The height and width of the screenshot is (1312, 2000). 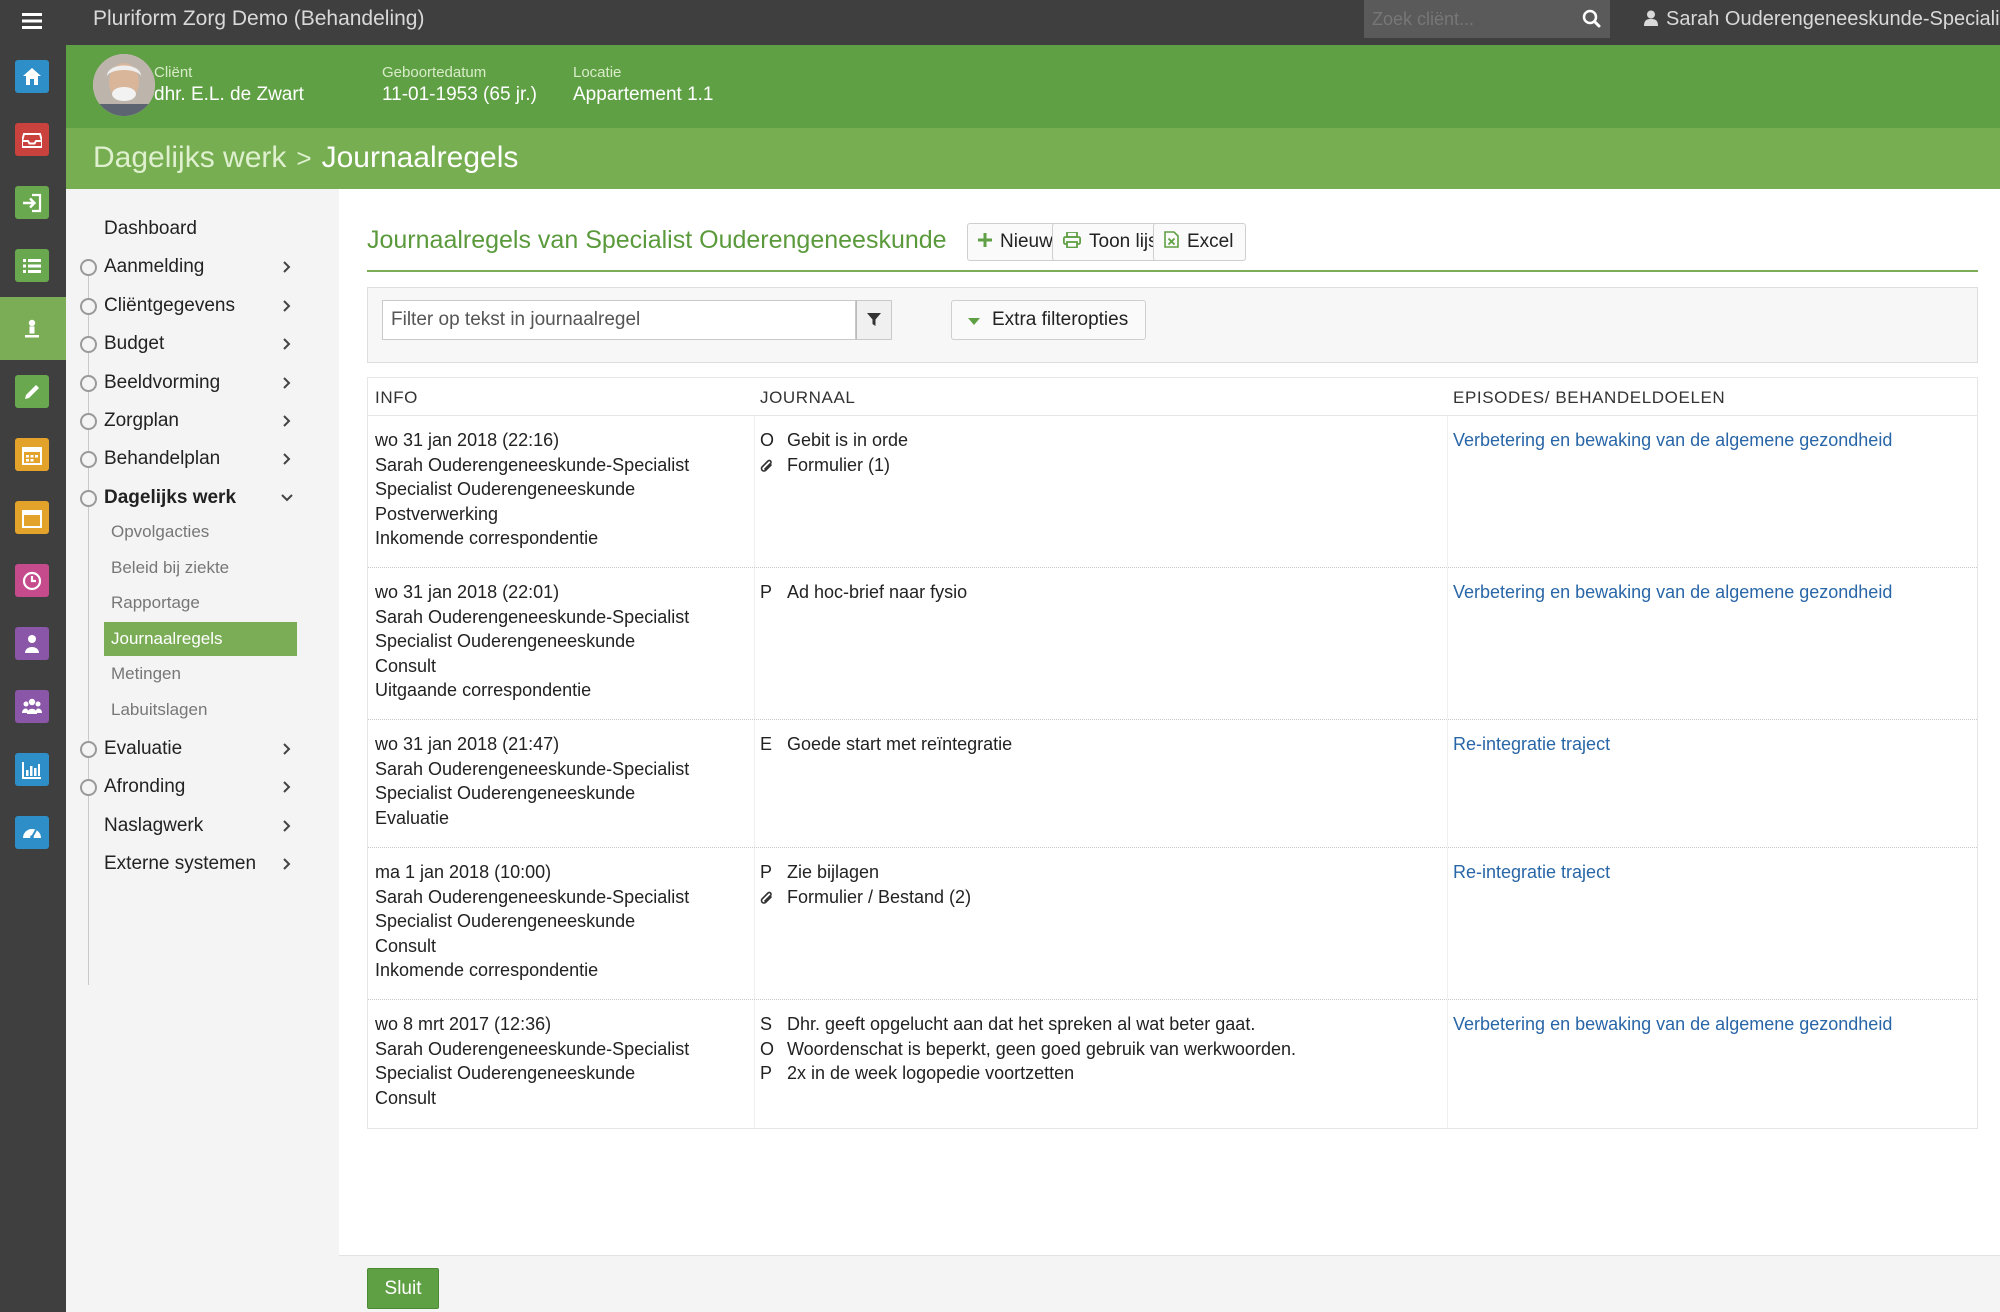 What do you see at coordinates (200, 674) in the screenshot?
I see `nav-subitem-metingen: Metingen` at bounding box center [200, 674].